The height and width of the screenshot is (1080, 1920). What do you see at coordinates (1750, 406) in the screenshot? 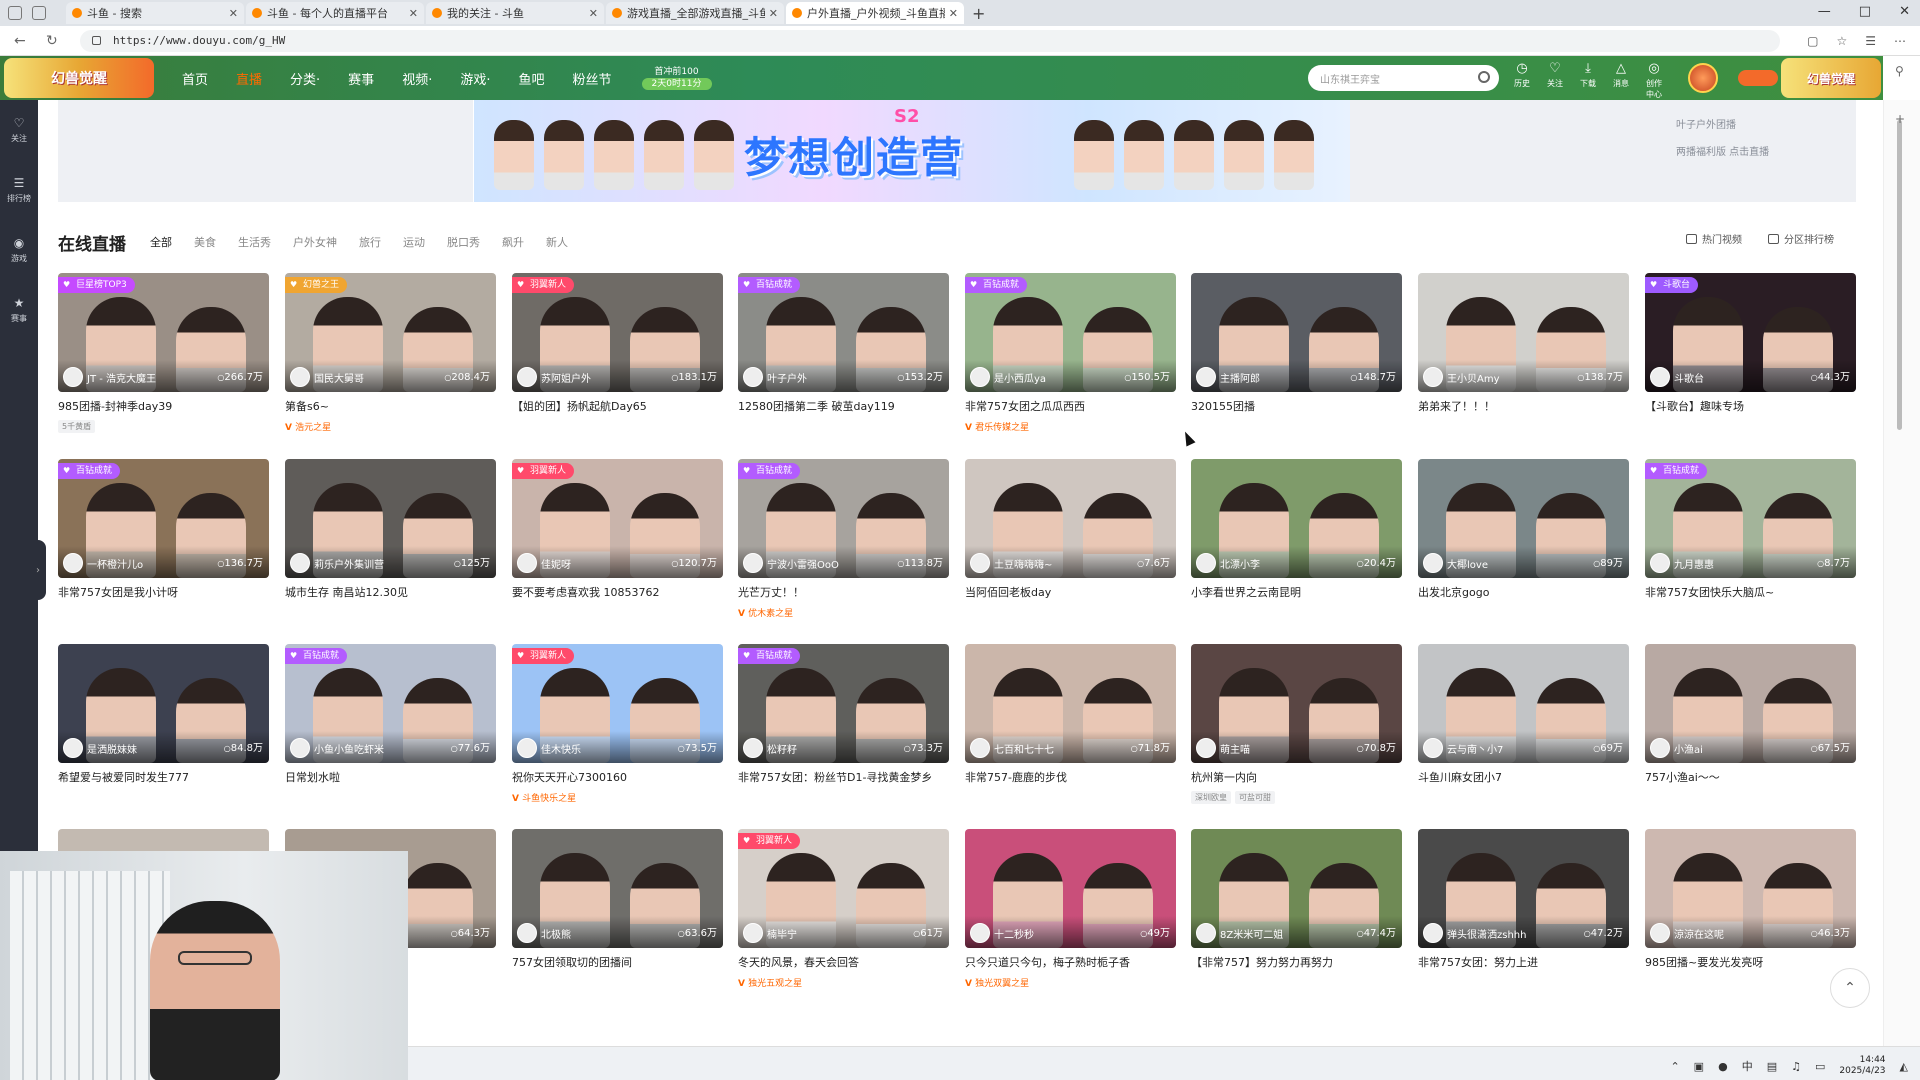
I see `card-title: 【斗歌台】趣味专场` at bounding box center [1750, 406].